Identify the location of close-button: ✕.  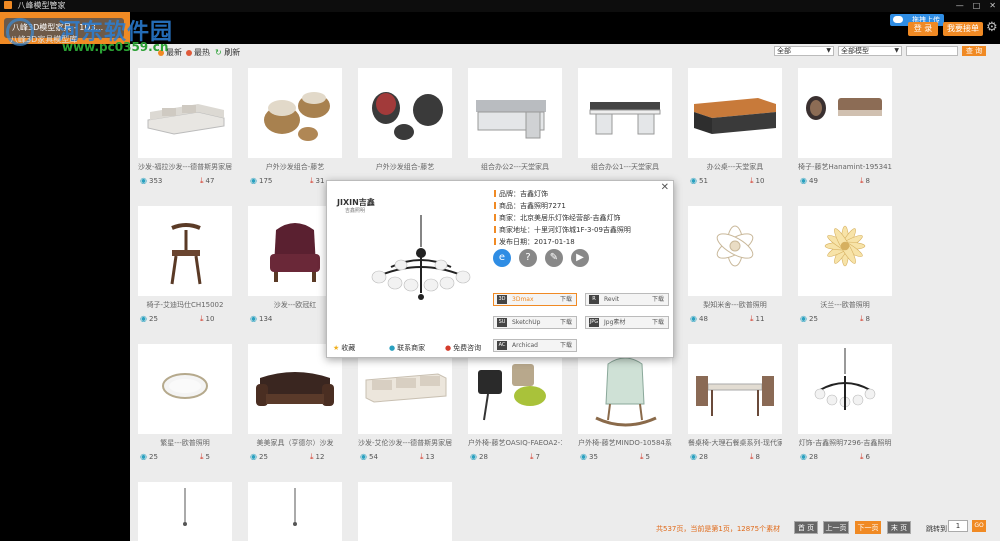
(992, 6).